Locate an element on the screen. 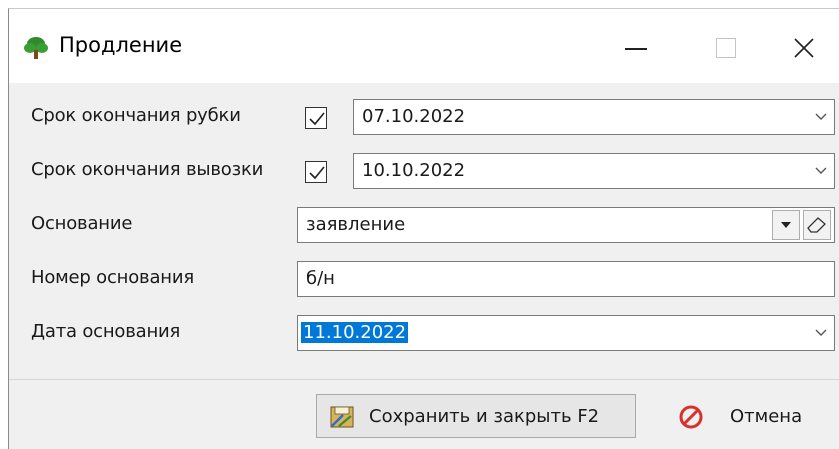 The image size is (839, 449). basis-date-value: 11.10.2022 is located at coordinates (355, 332).